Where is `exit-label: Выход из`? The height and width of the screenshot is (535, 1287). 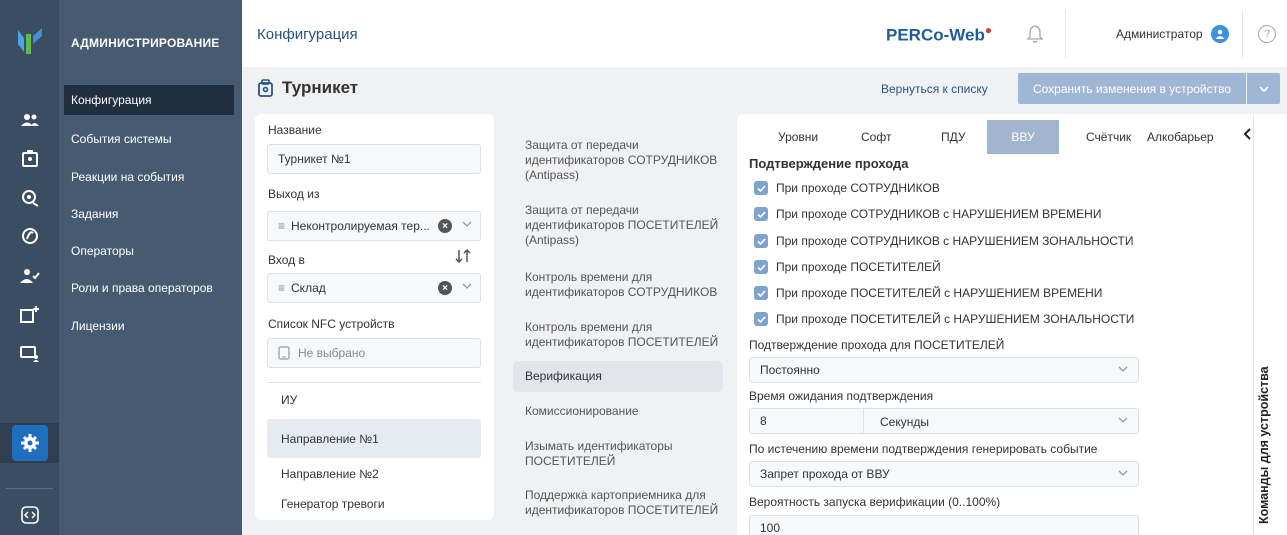 exit-label: Выход из is located at coordinates (294, 194).